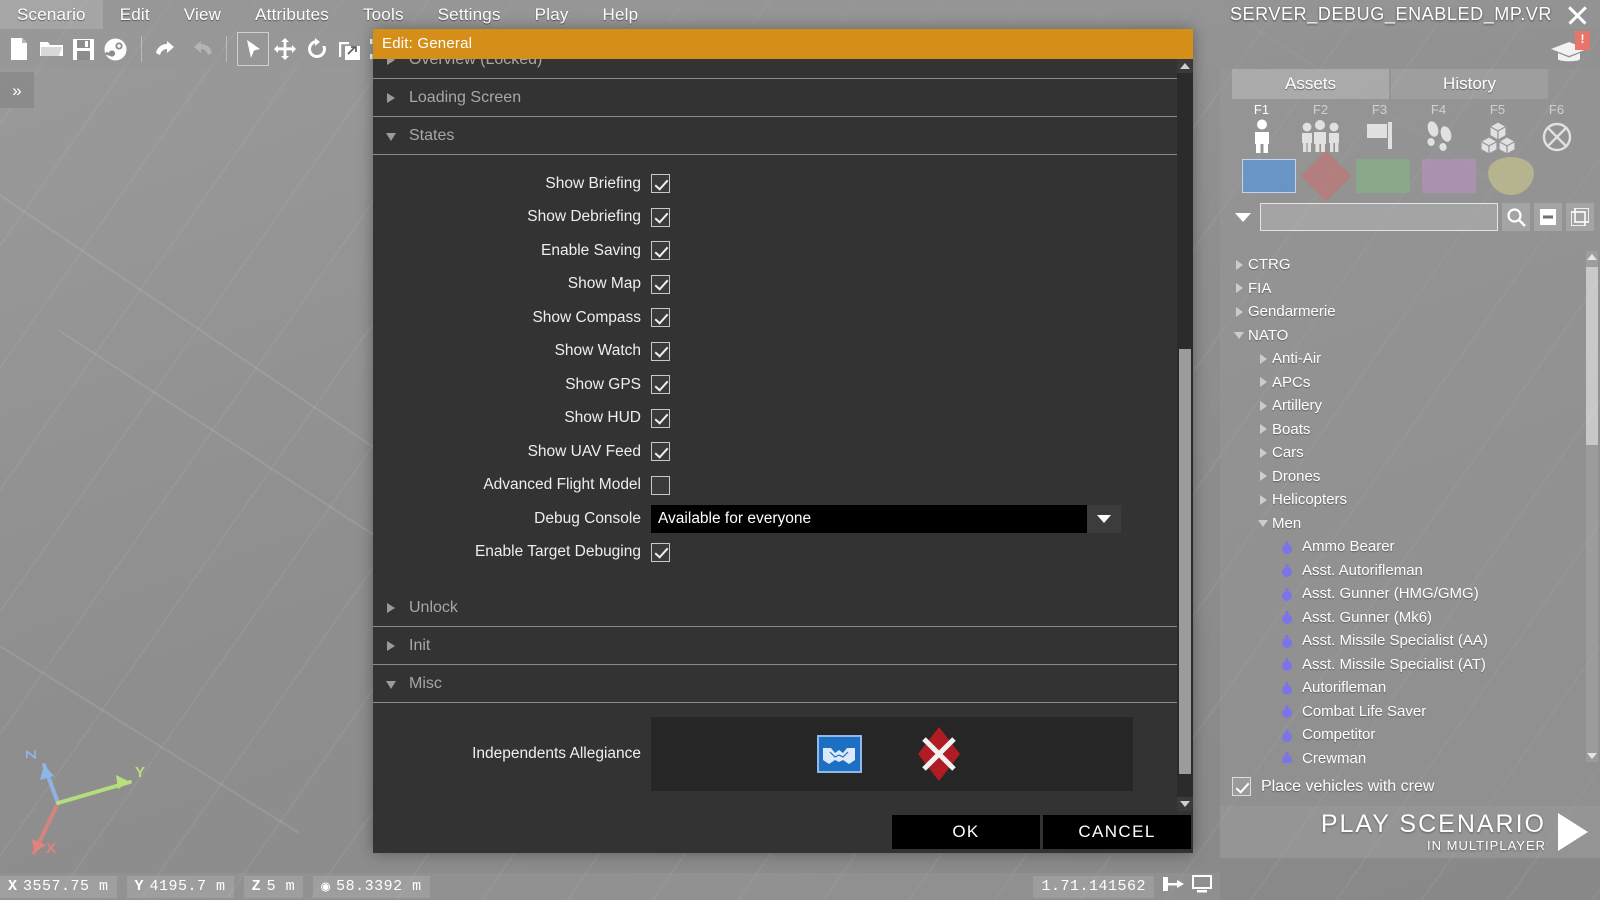 Image resolution: width=1600 pixels, height=900 pixels. What do you see at coordinates (292, 14) in the screenshot?
I see `menu-item-attributes: Attributes` at bounding box center [292, 14].